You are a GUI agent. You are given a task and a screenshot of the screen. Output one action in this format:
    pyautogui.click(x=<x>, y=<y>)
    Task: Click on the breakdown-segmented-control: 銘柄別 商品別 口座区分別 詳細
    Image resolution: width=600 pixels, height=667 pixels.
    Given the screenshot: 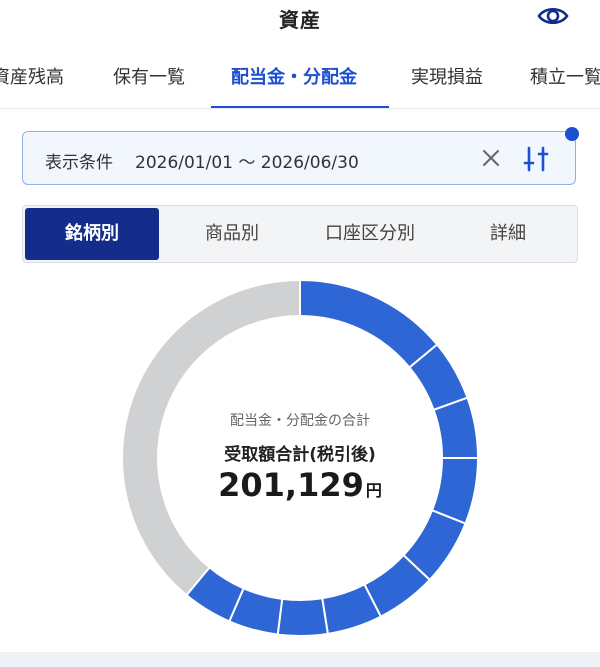 What is the action you would take?
    pyautogui.click(x=300, y=234)
    